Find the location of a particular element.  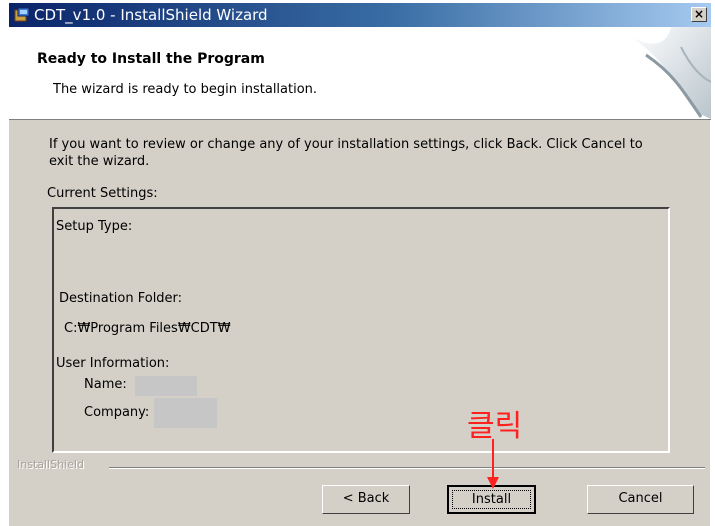

destination-folder-label: Destination Folder: is located at coordinates (121, 298).